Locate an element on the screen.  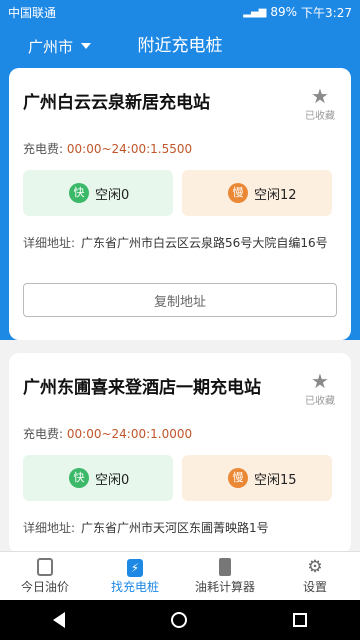
home-icon is located at coordinates (179, 620).